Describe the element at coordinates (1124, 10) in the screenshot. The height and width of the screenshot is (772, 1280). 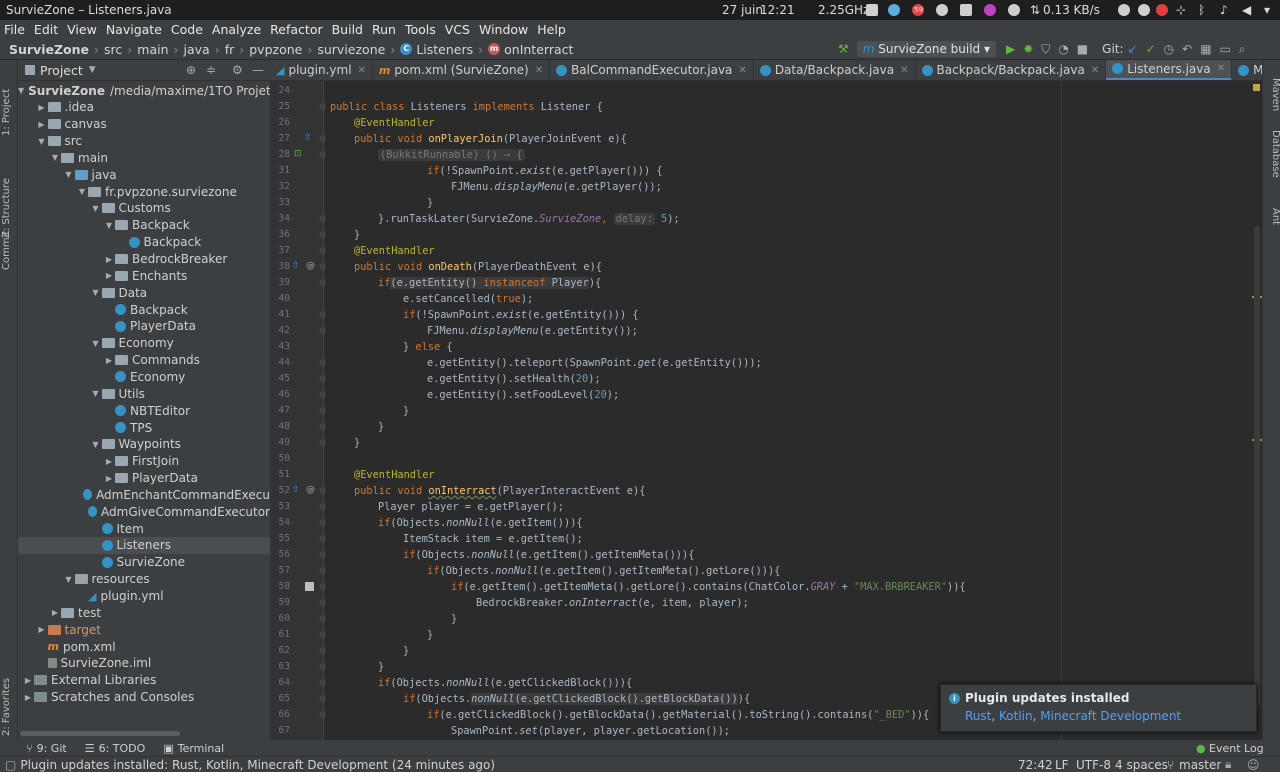
I see `tray-circle-icon` at that location.